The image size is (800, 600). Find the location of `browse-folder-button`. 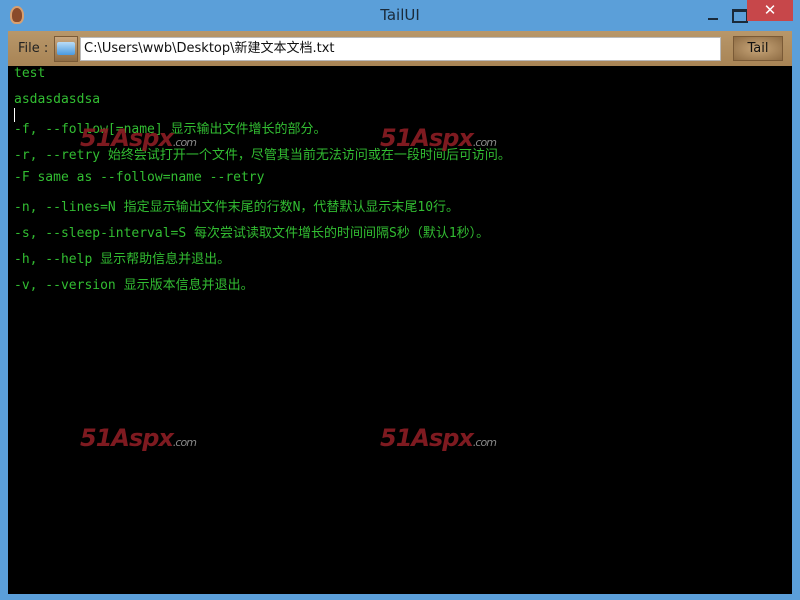

browse-folder-button is located at coordinates (66, 49).